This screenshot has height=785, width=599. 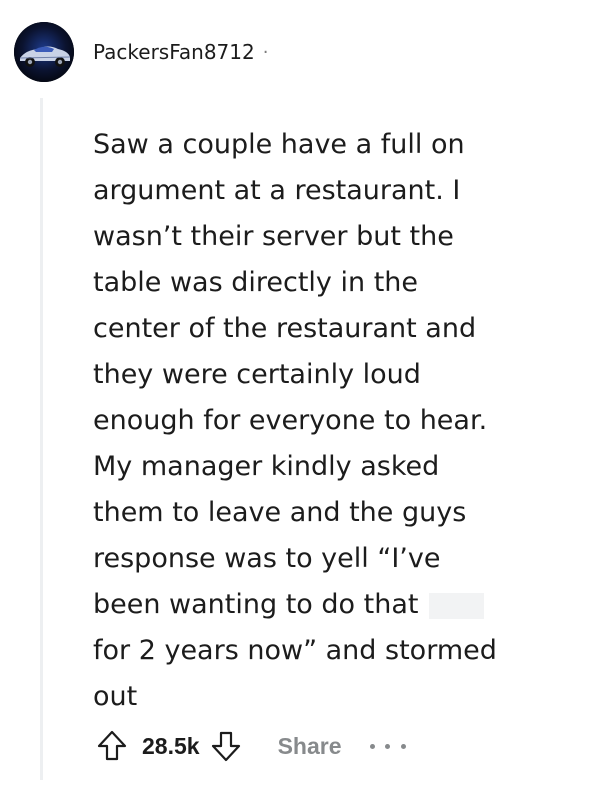 What do you see at coordinates (267, 558) in the screenshot?
I see `comment-line: response was to yell “I’ve` at bounding box center [267, 558].